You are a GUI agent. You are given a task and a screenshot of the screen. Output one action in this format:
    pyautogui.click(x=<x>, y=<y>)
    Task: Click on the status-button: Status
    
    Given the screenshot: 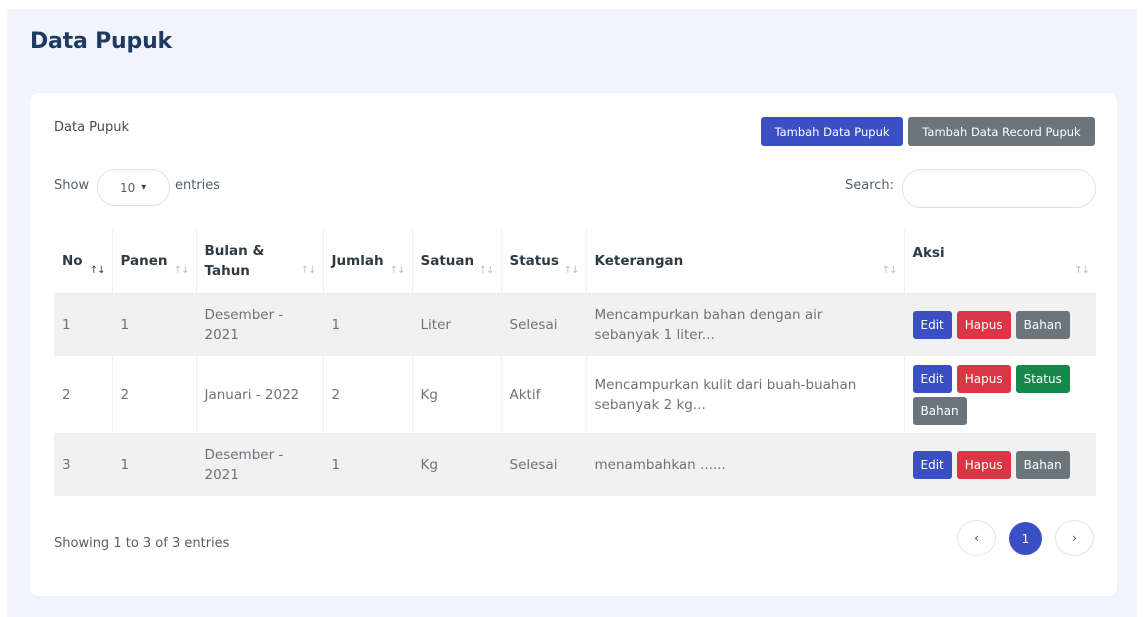 What is the action you would take?
    pyautogui.click(x=1042, y=378)
    